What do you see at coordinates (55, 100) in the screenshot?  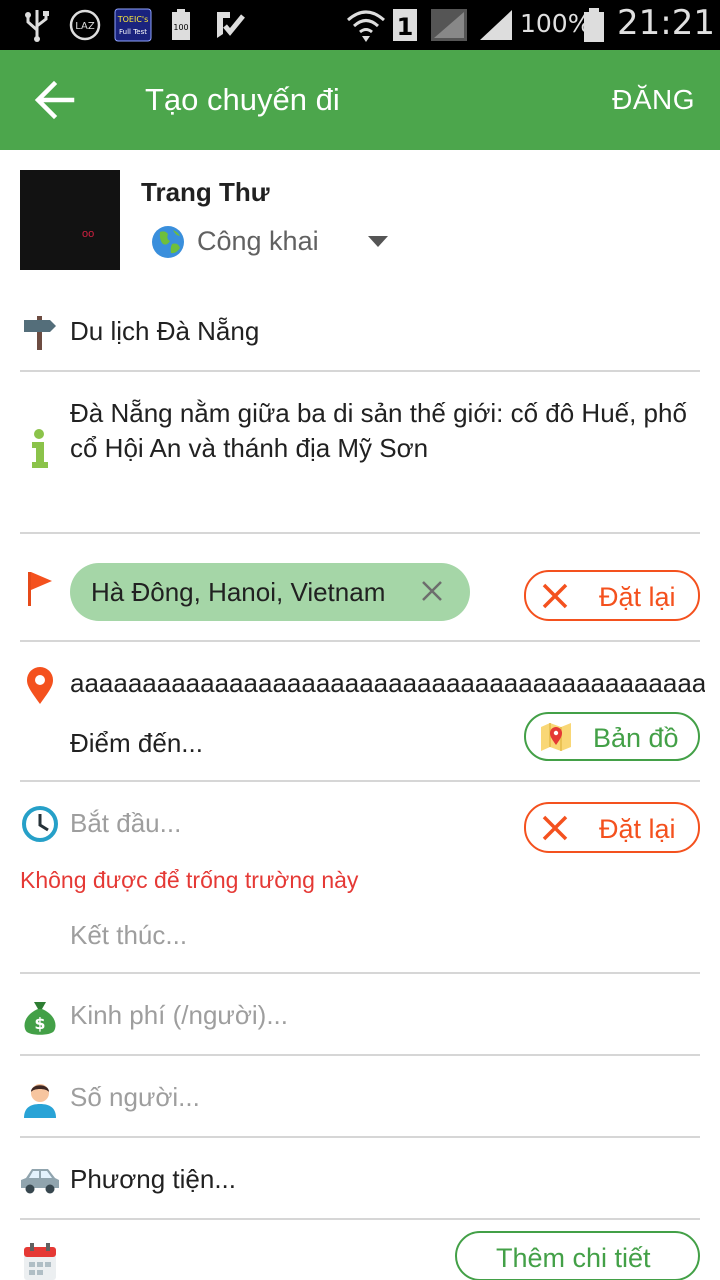 I see `back-arrow-icon` at bounding box center [55, 100].